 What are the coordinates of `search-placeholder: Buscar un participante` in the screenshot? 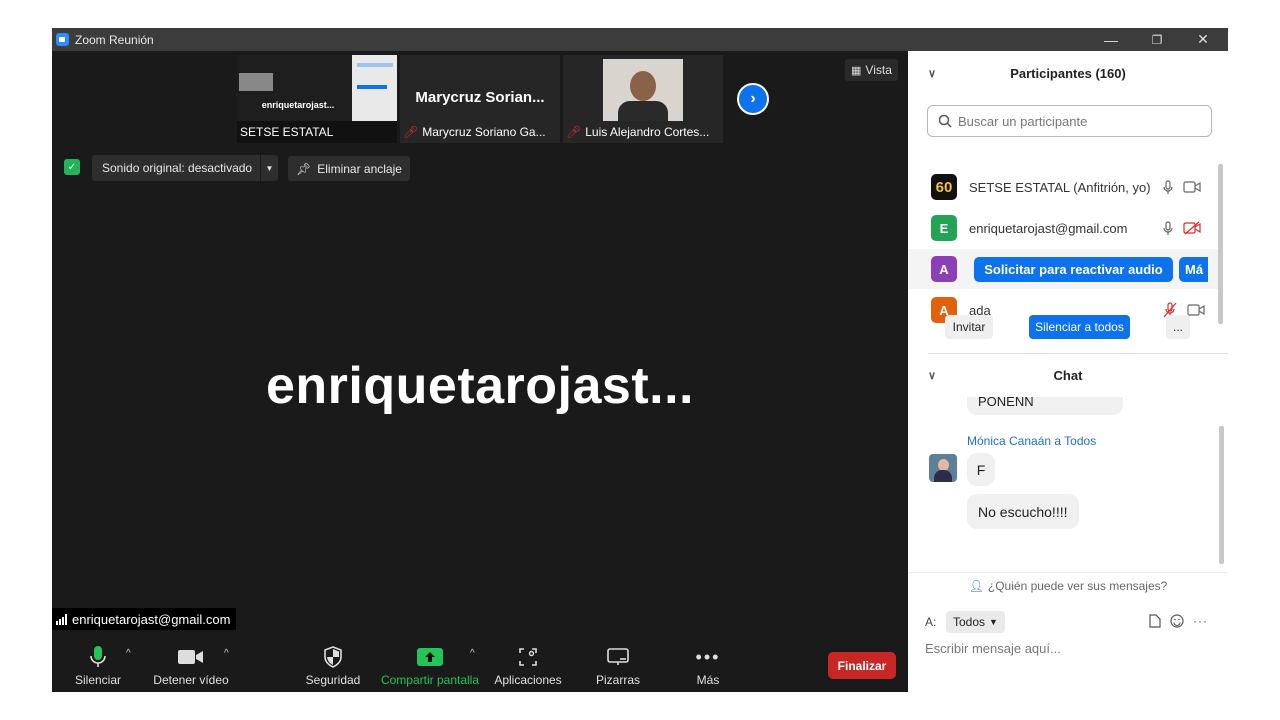 It's located at (1023, 121).